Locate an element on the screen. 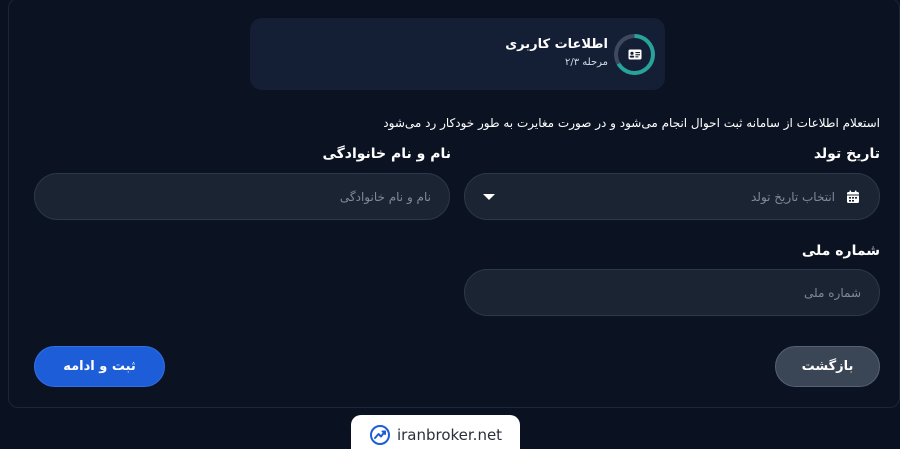 This screenshot has height=449, width=900. step-progress-ring is located at coordinates (634, 54).